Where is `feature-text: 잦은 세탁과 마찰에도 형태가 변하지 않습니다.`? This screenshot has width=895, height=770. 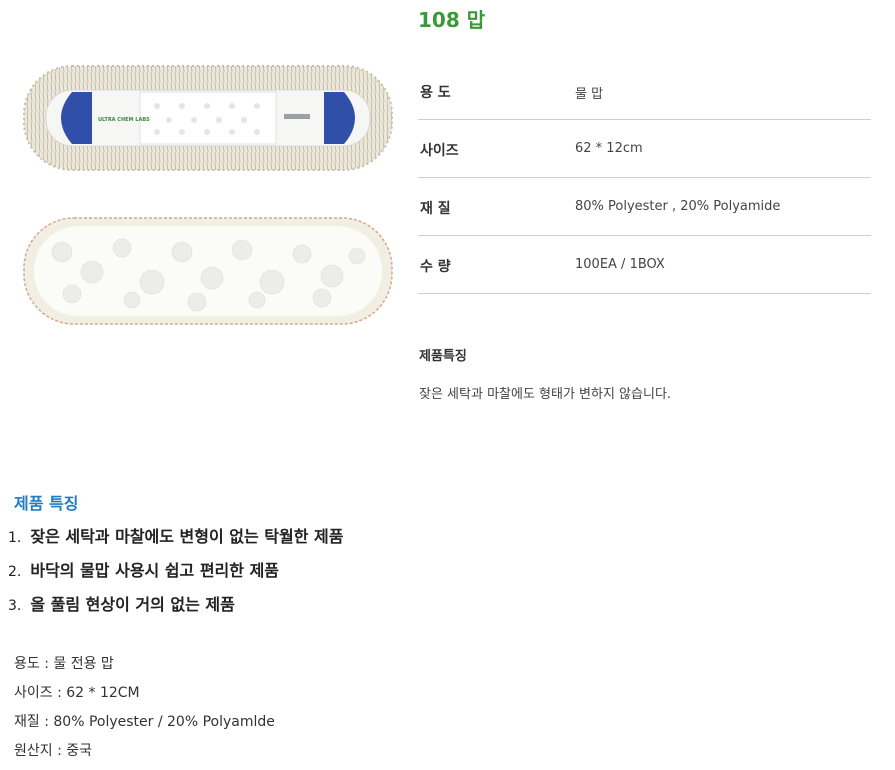 feature-text: 잦은 세탁과 마찰에도 형태가 변하지 않습니다. is located at coordinates (545, 394).